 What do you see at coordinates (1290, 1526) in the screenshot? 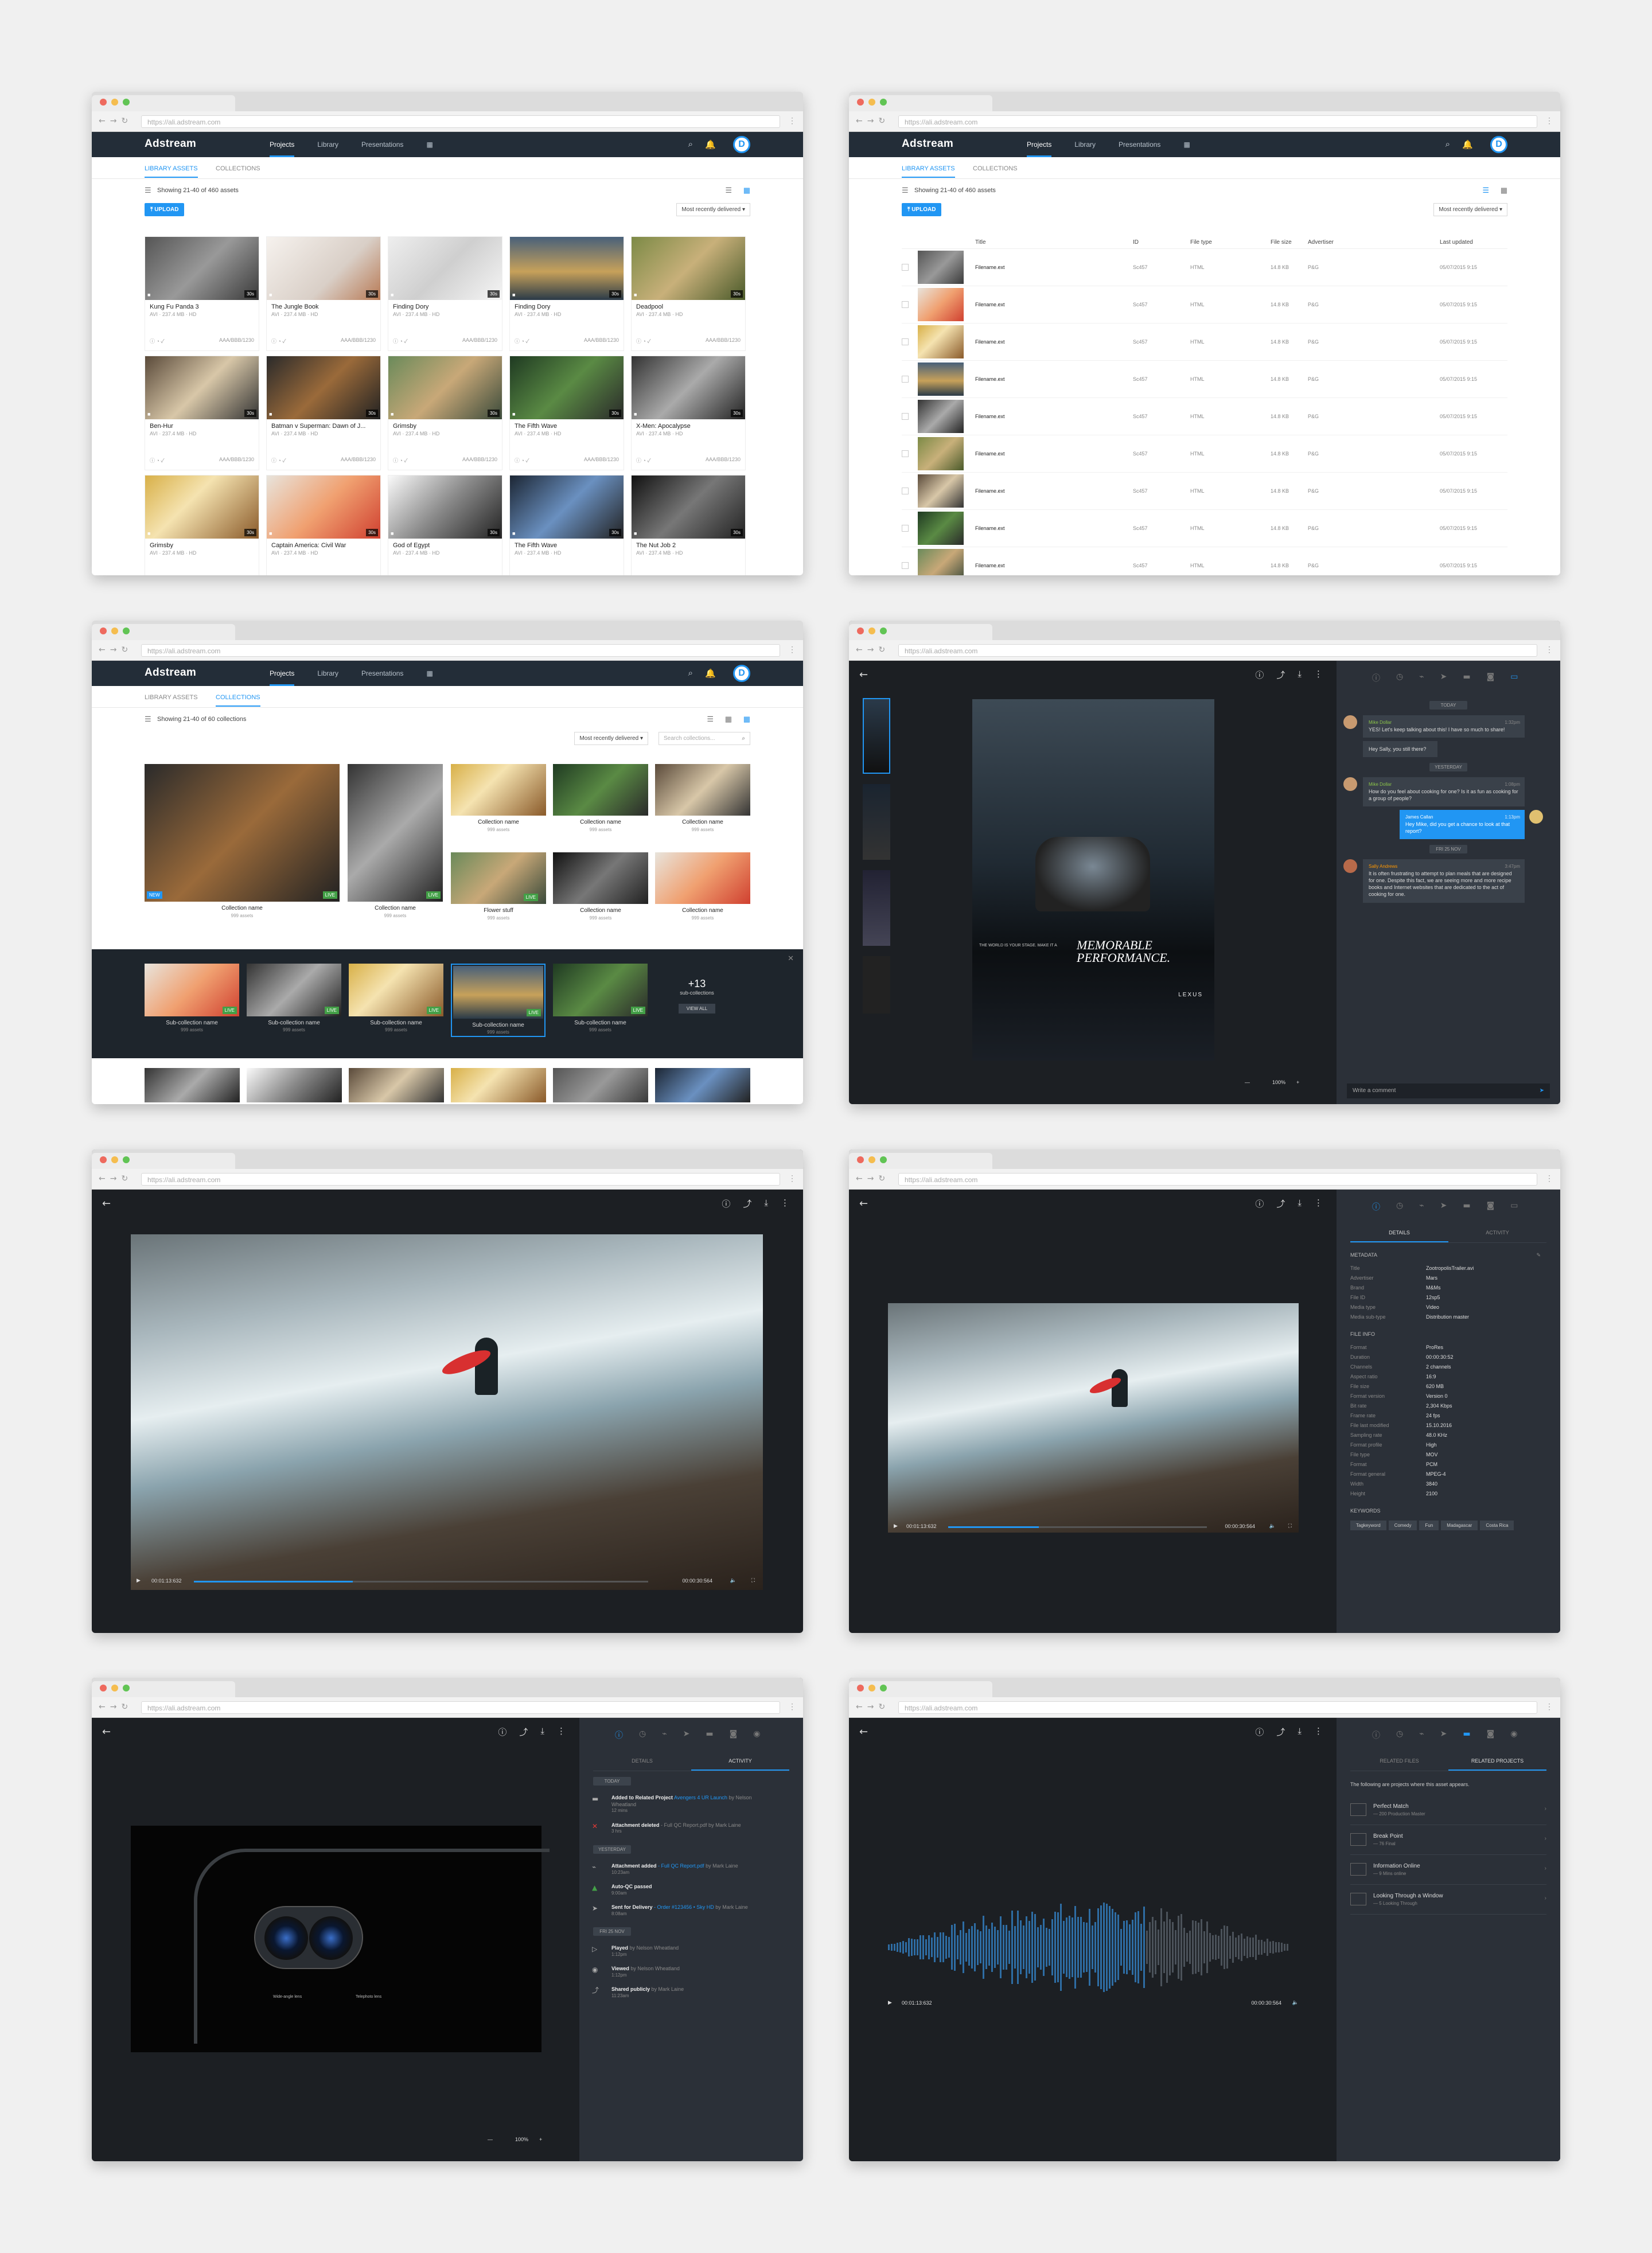
I see `fullscreen-icon: ⛶` at bounding box center [1290, 1526].